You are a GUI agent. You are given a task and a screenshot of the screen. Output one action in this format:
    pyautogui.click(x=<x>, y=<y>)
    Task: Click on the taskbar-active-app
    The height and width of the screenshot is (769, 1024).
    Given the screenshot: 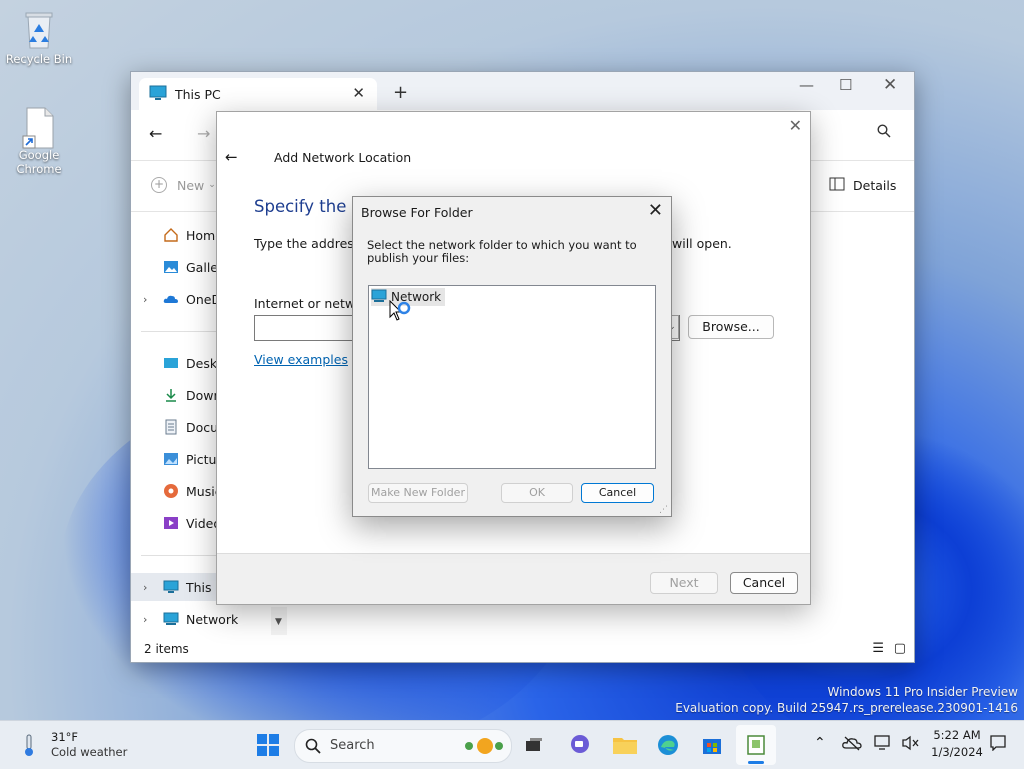 What is the action you would take?
    pyautogui.click(x=756, y=745)
    